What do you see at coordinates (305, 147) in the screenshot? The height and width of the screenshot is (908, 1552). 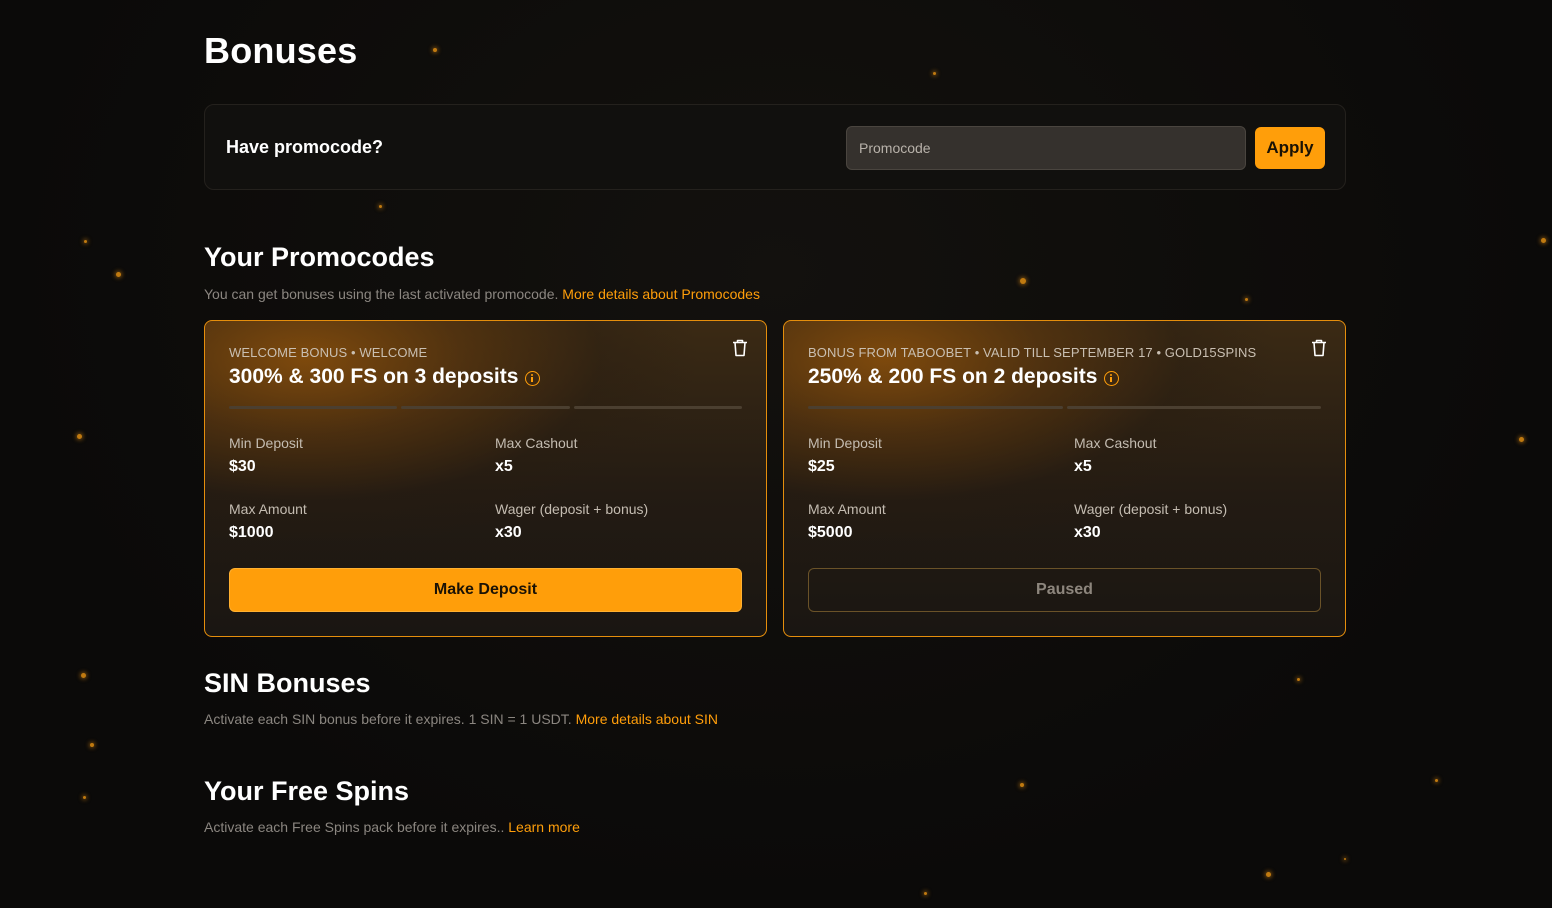 I see `promocode-label: Have promocode?` at bounding box center [305, 147].